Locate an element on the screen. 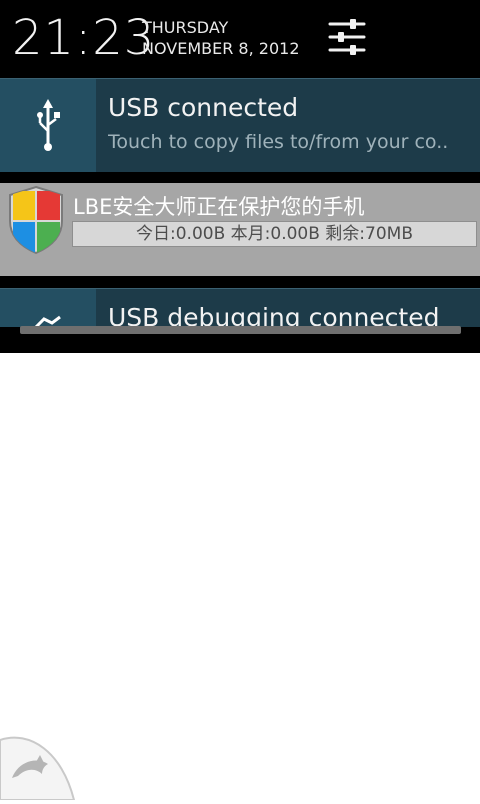 The width and height of the screenshot is (480, 804). notification-text: Touch to copy files to/from your co.. is located at coordinates (278, 142).